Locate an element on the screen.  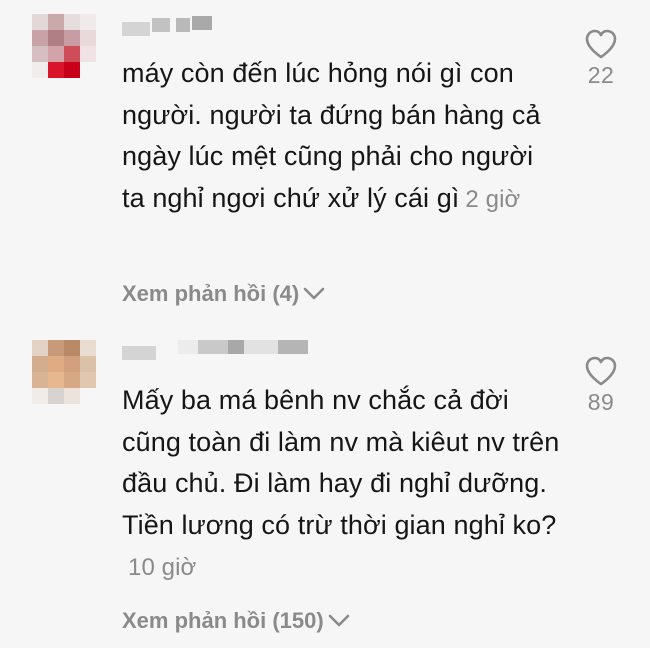
like-count: 89 is located at coordinates (601, 402).